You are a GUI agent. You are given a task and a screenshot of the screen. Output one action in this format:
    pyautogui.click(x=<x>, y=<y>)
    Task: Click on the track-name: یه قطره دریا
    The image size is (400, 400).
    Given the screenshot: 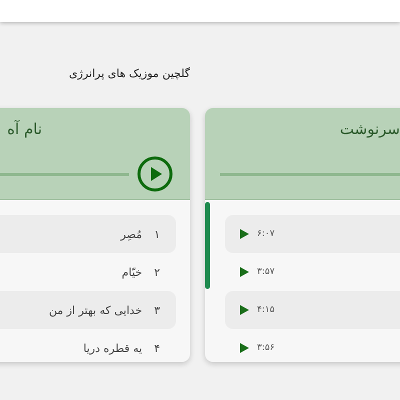 What is the action you would take?
    pyautogui.click(x=112, y=348)
    